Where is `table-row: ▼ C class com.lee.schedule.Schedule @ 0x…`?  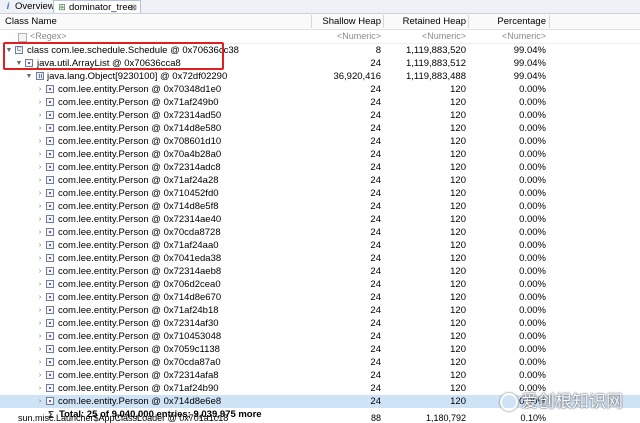 table-row: ▼ C class com.lee.schedule.Schedule @ 0x… is located at coordinates (320, 50).